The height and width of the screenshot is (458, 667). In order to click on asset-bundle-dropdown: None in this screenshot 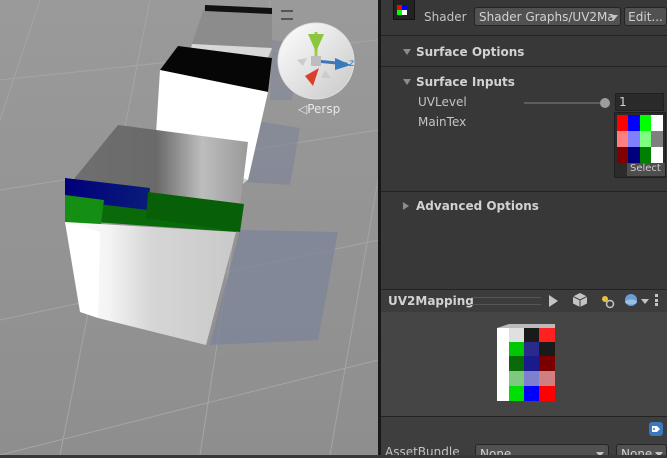, I will do `click(542, 449)`.